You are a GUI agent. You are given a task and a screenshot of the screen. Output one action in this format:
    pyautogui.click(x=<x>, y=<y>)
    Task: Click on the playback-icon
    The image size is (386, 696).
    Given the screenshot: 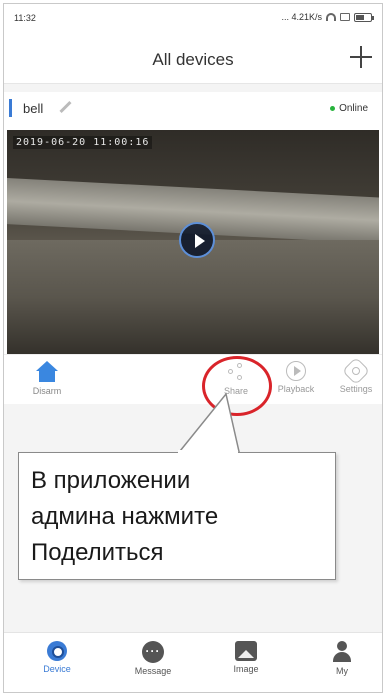 What is the action you would take?
    pyautogui.click(x=296, y=371)
    